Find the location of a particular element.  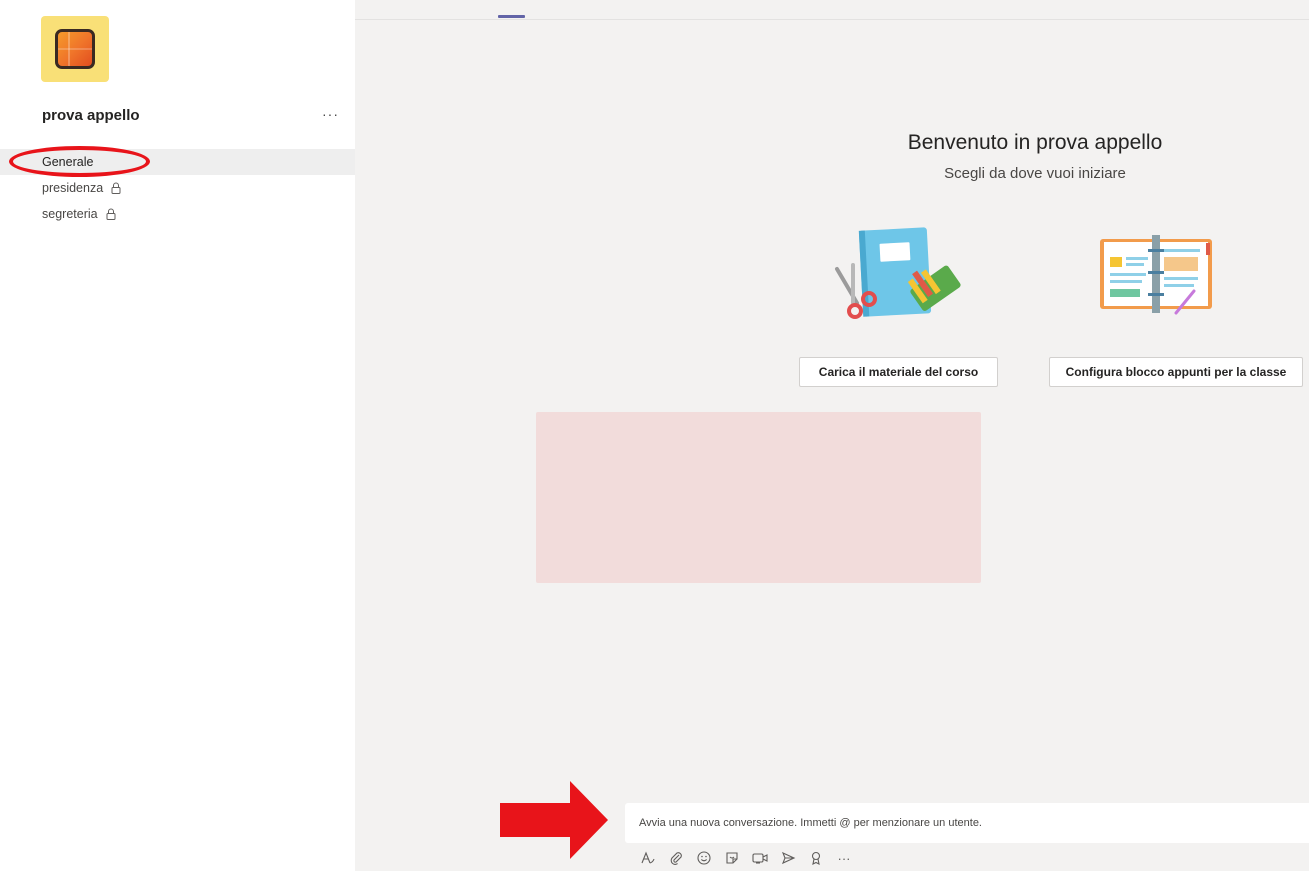

channel-list: Generale presidenza segreteria is located at coordinates (177, 188).